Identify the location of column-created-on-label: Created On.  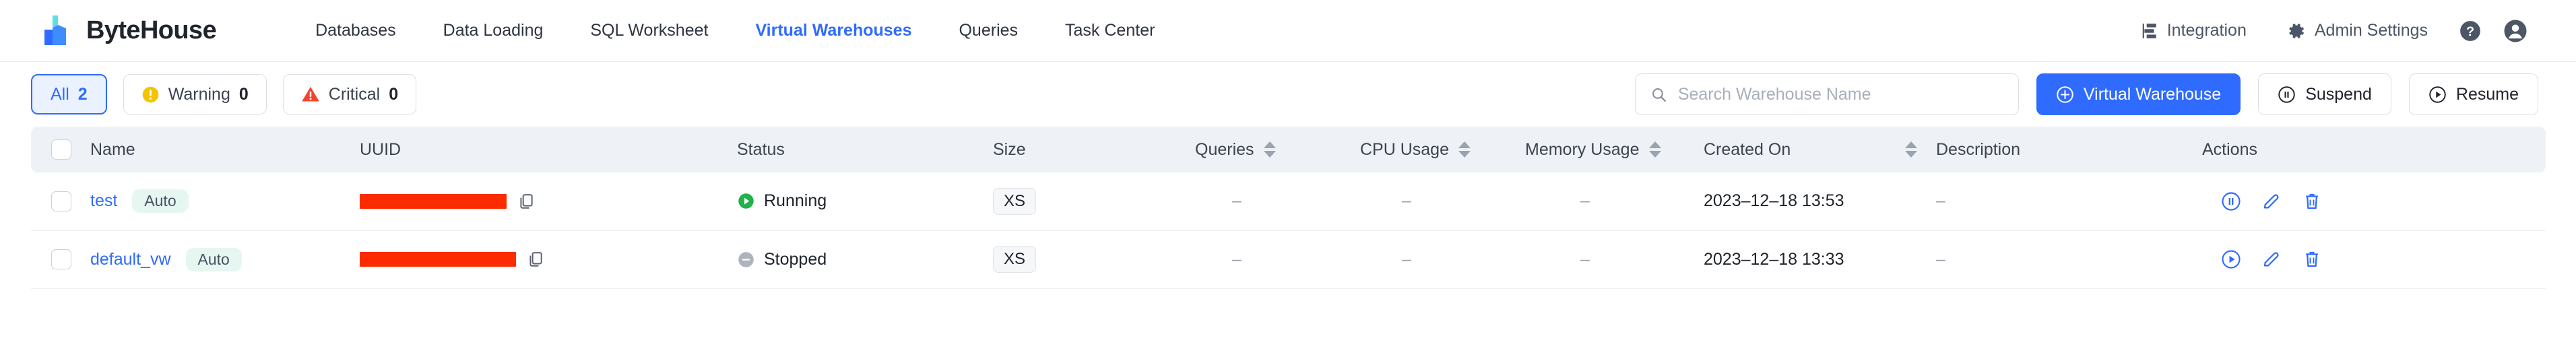
(1748, 149).